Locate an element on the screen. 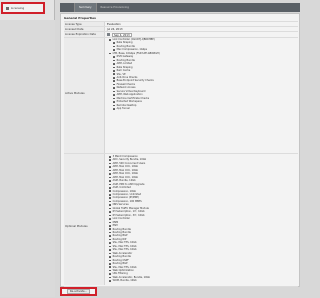  license-icon is located at coordinates (7, 8).